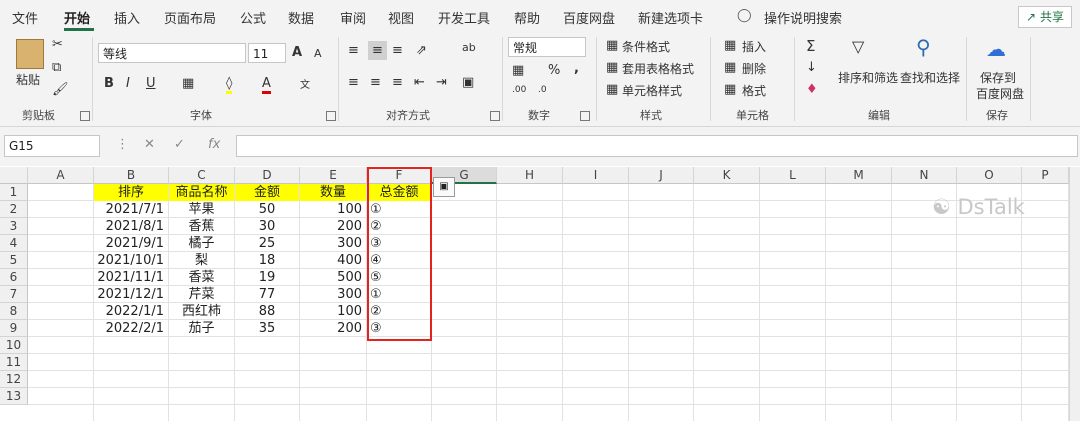 This screenshot has height=421, width=1080. I want to click on align-center-icon: ≡, so click(375, 82).